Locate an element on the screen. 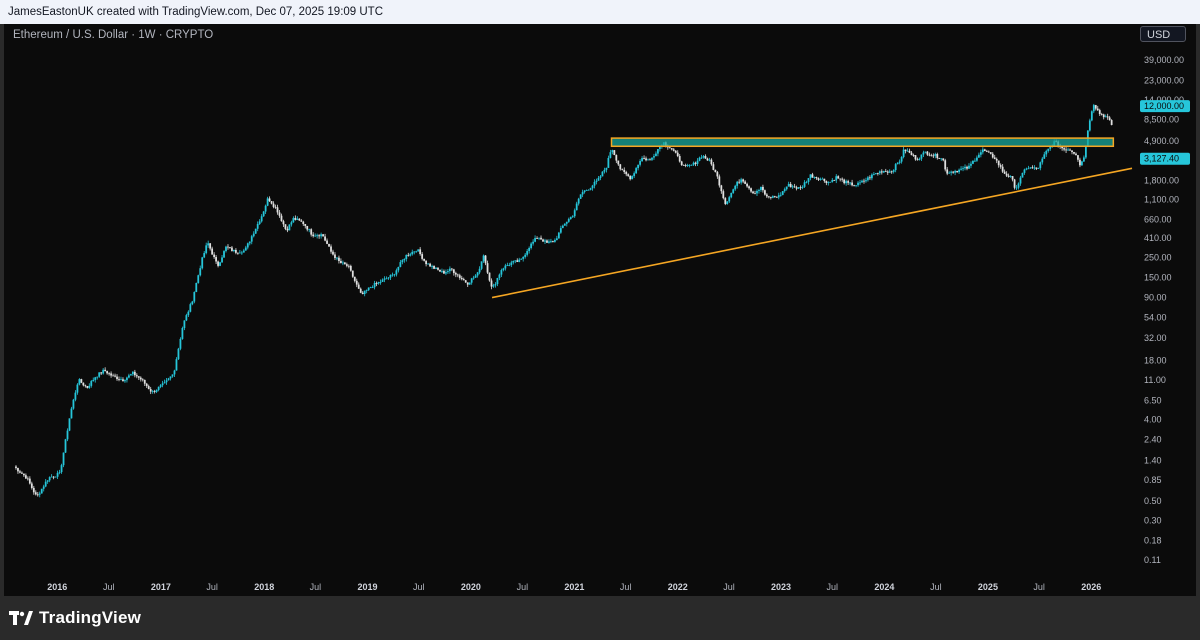 The image size is (1200, 640). x-tick-label: 2026 is located at coordinates (1091, 587).